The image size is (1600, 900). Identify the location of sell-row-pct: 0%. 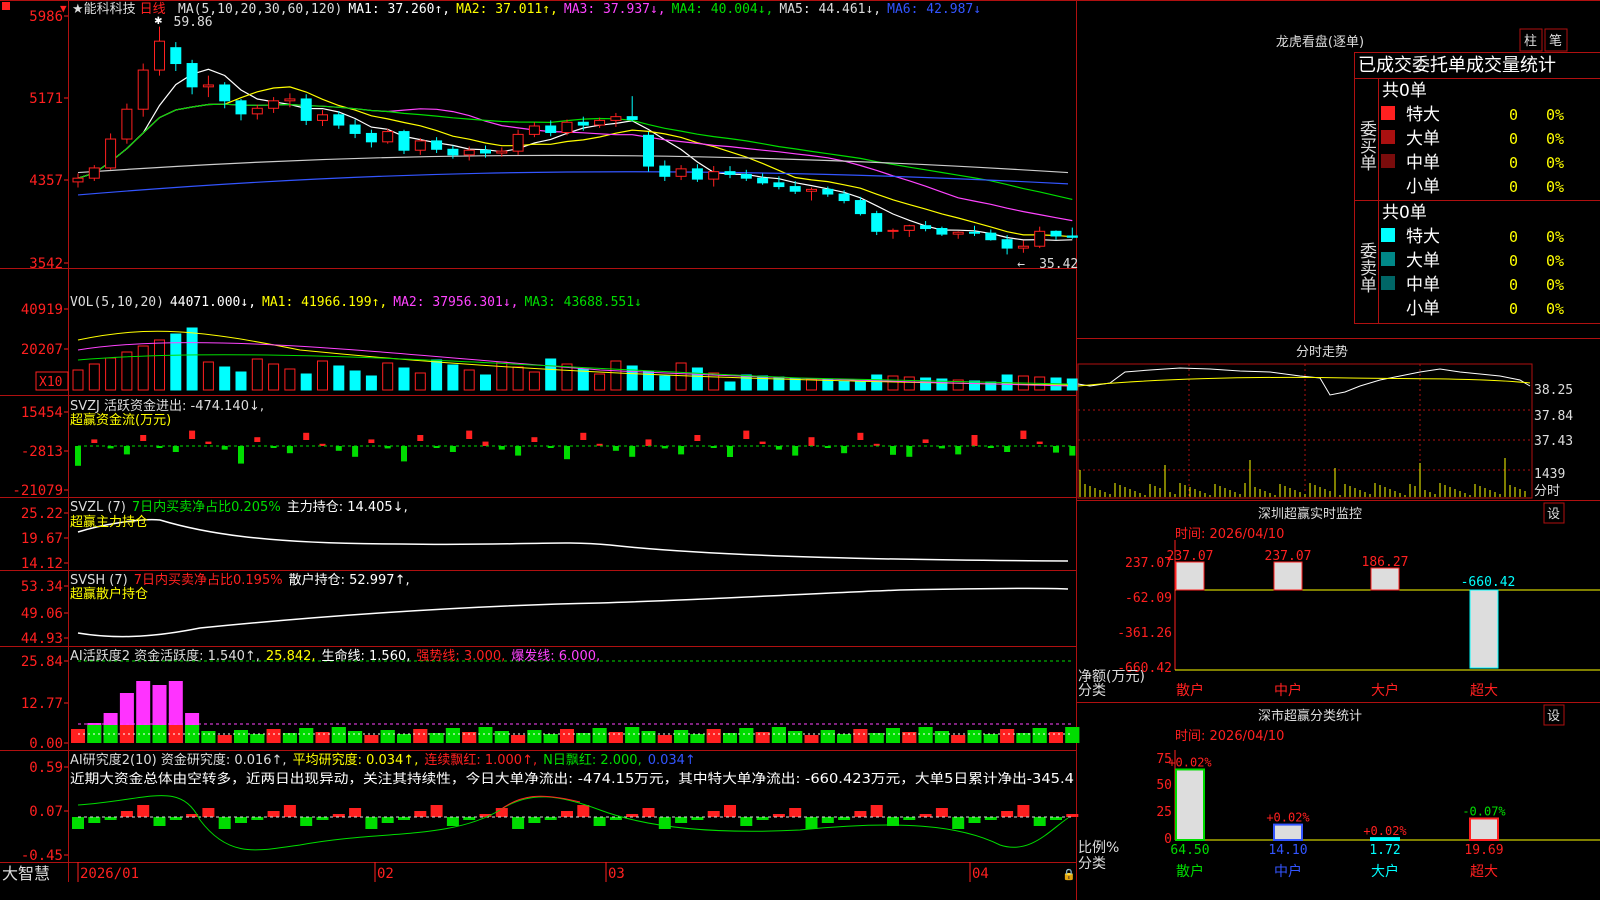
(1555, 285).